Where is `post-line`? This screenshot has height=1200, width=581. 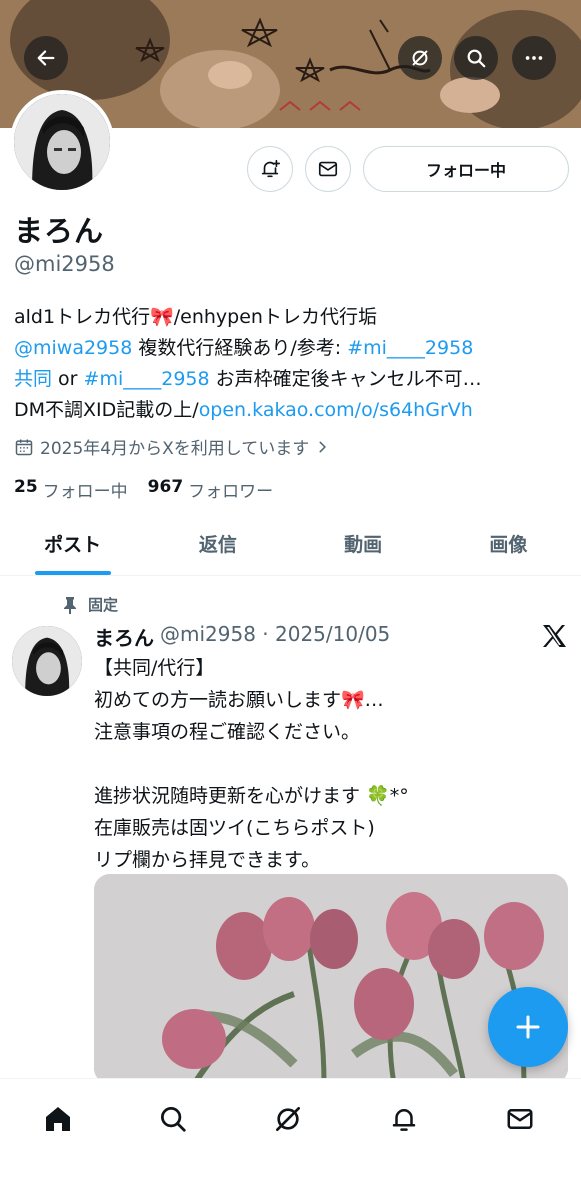
post-line is located at coordinates (251, 764).